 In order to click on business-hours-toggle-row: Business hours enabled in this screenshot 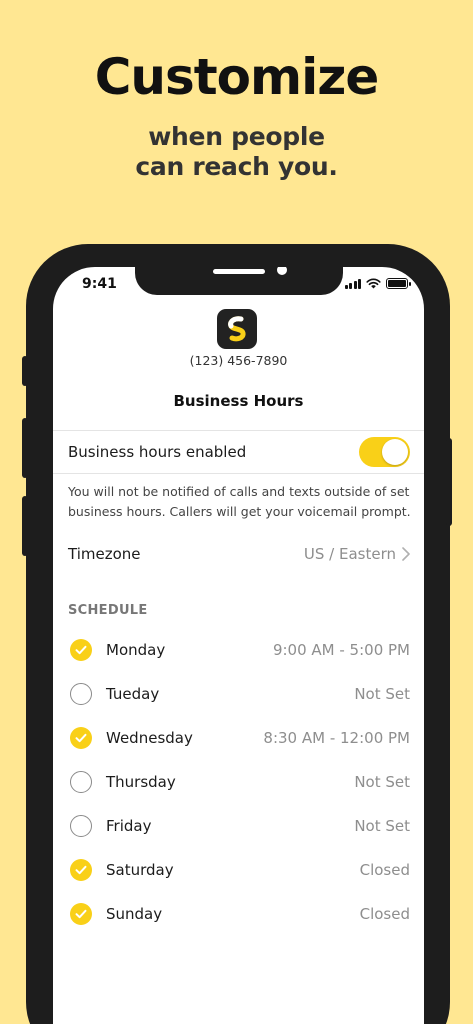, I will do `click(238, 452)`.